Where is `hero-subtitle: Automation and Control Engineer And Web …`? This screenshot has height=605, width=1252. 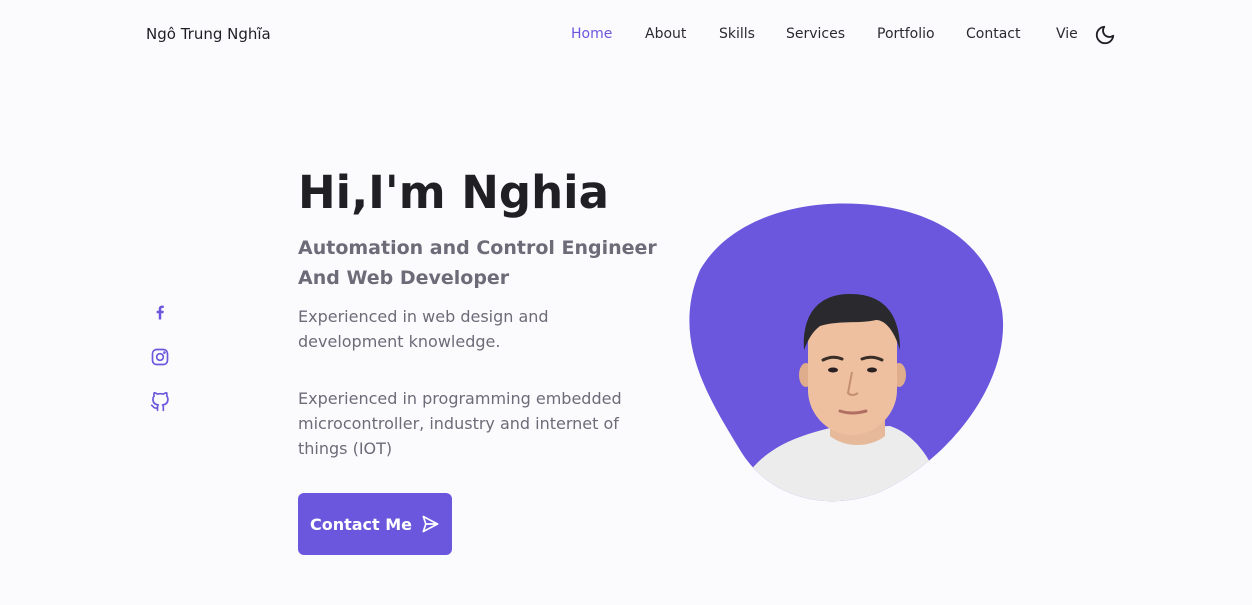
hero-subtitle: Automation and Control Engineer And Web … is located at coordinates (477, 263).